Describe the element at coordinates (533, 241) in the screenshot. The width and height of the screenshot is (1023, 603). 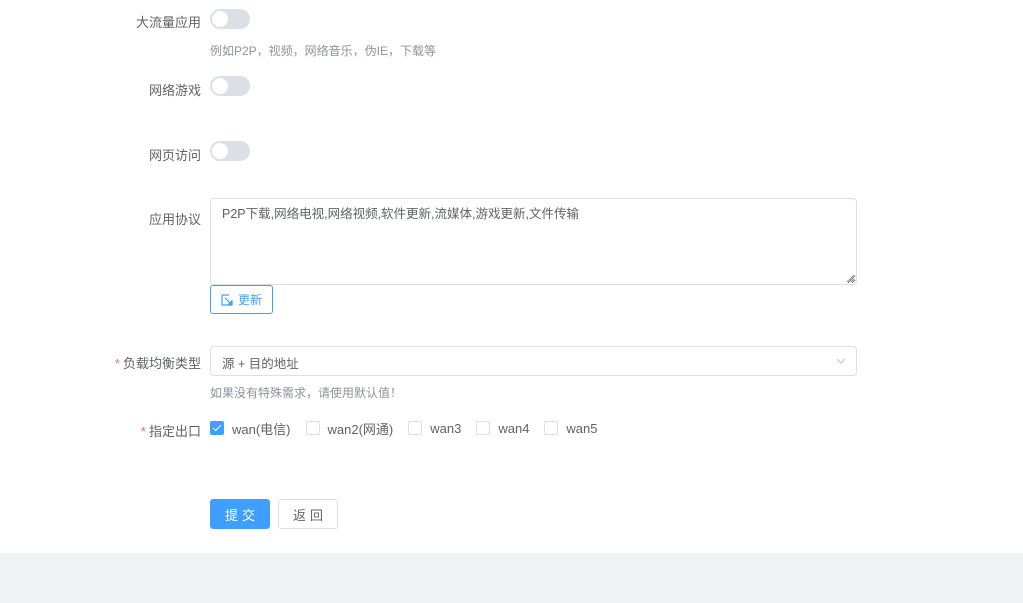
I see `app-protocol-textarea` at that location.